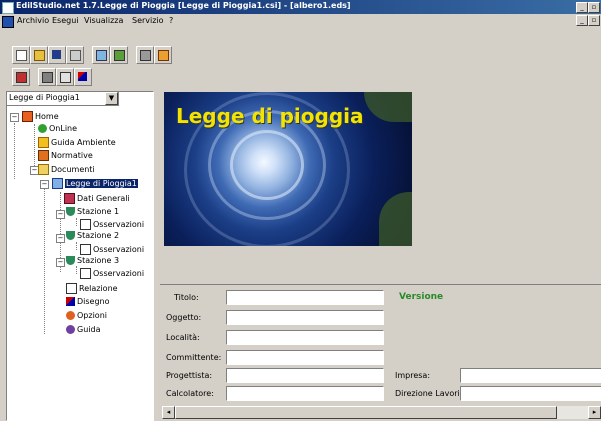 The height and width of the screenshot is (421, 601). Describe the element at coordinates (97, 198) in the screenshot. I see `tree-node-dati-generali: Dati Generali` at that location.